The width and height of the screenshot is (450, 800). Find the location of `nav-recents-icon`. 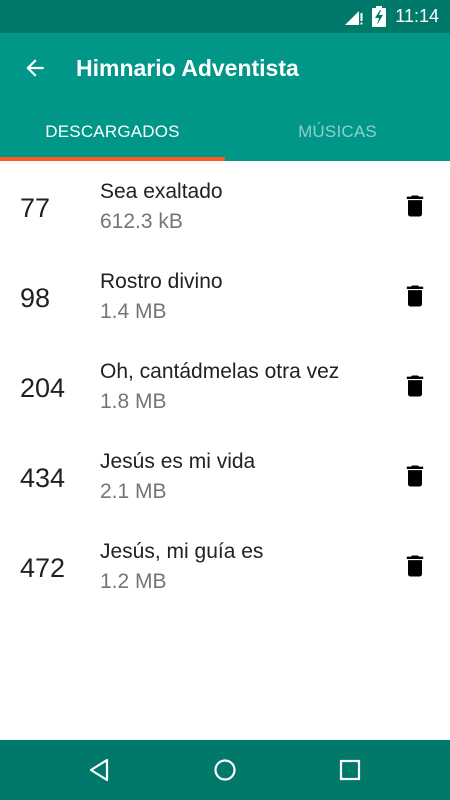

nav-recents-icon is located at coordinates (350, 770).